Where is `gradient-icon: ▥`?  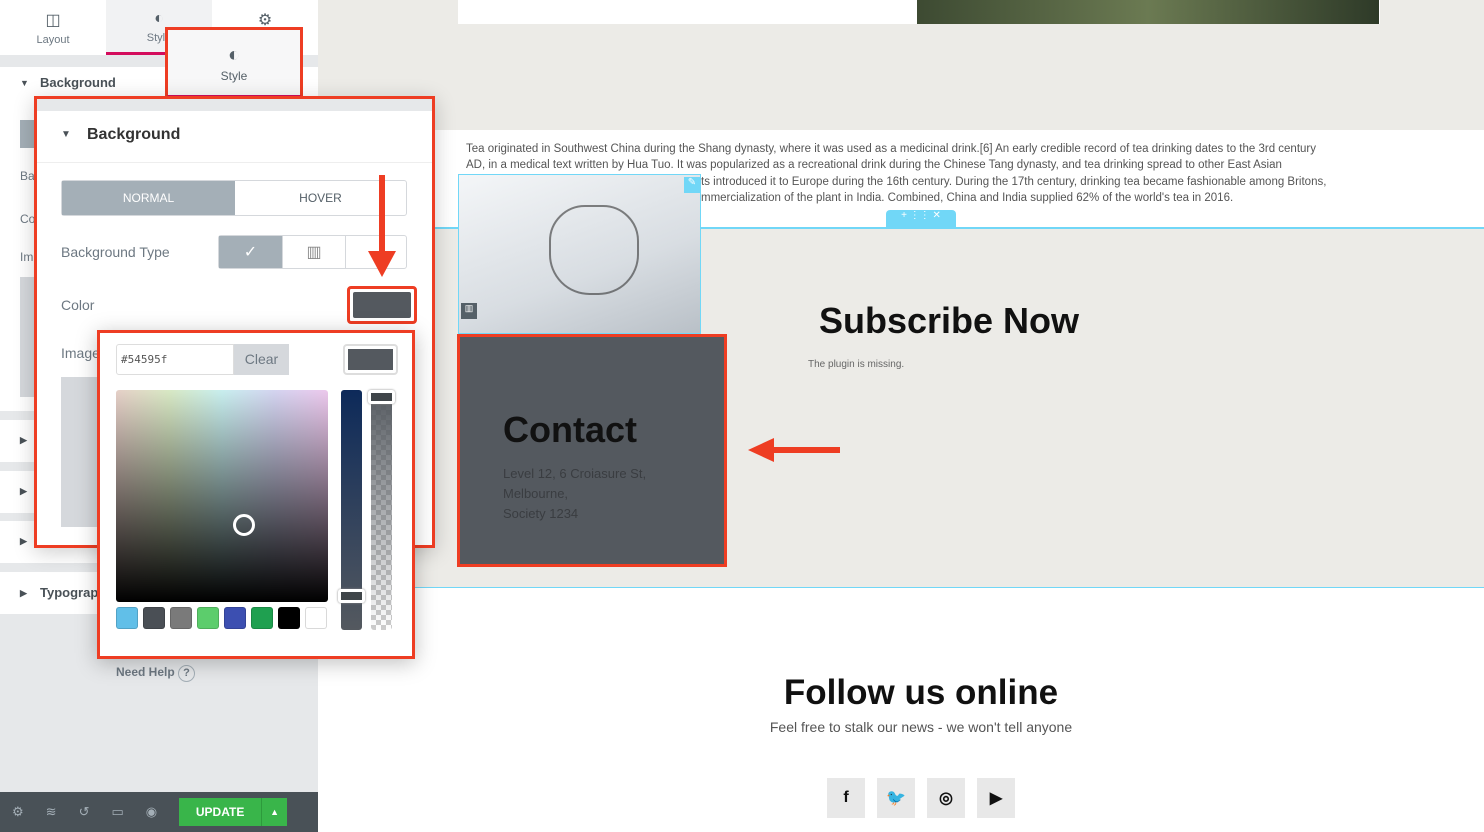
gradient-icon: ▥ is located at coordinates (313, 252).